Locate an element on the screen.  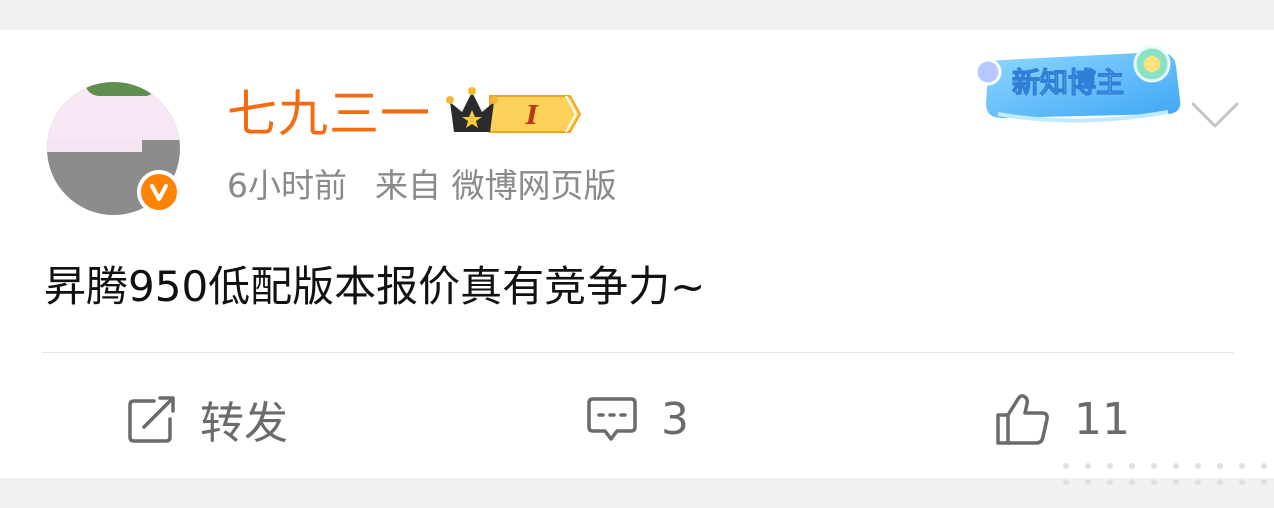
badge-label: 新知博主 is located at coordinates (1068, 82).